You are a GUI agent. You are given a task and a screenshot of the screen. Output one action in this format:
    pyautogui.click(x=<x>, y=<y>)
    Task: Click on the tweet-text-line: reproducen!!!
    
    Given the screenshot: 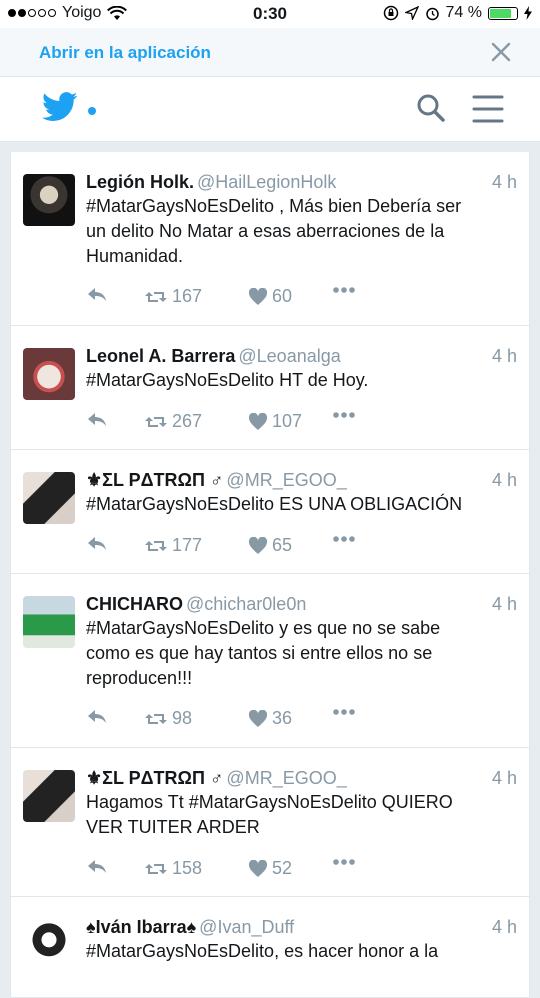 What is the action you would take?
    pyautogui.click(x=139, y=678)
    